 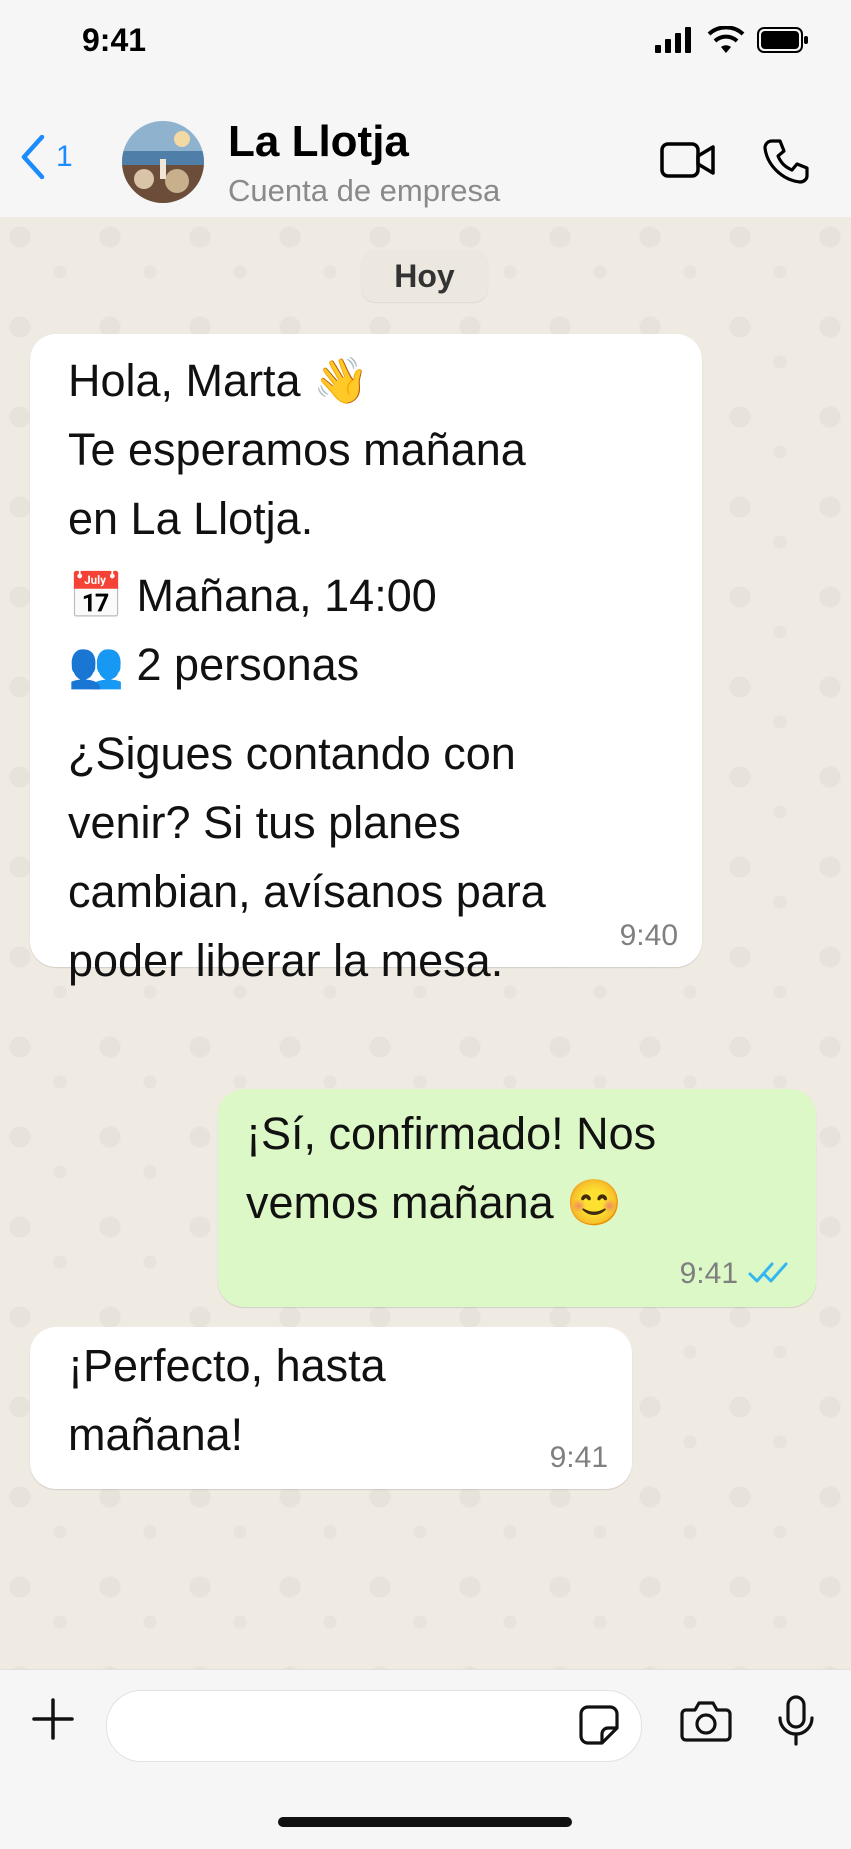 What do you see at coordinates (252, 595) in the screenshot?
I see `message-line: 📅 Mañana, 14:00` at bounding box center [252, 595].